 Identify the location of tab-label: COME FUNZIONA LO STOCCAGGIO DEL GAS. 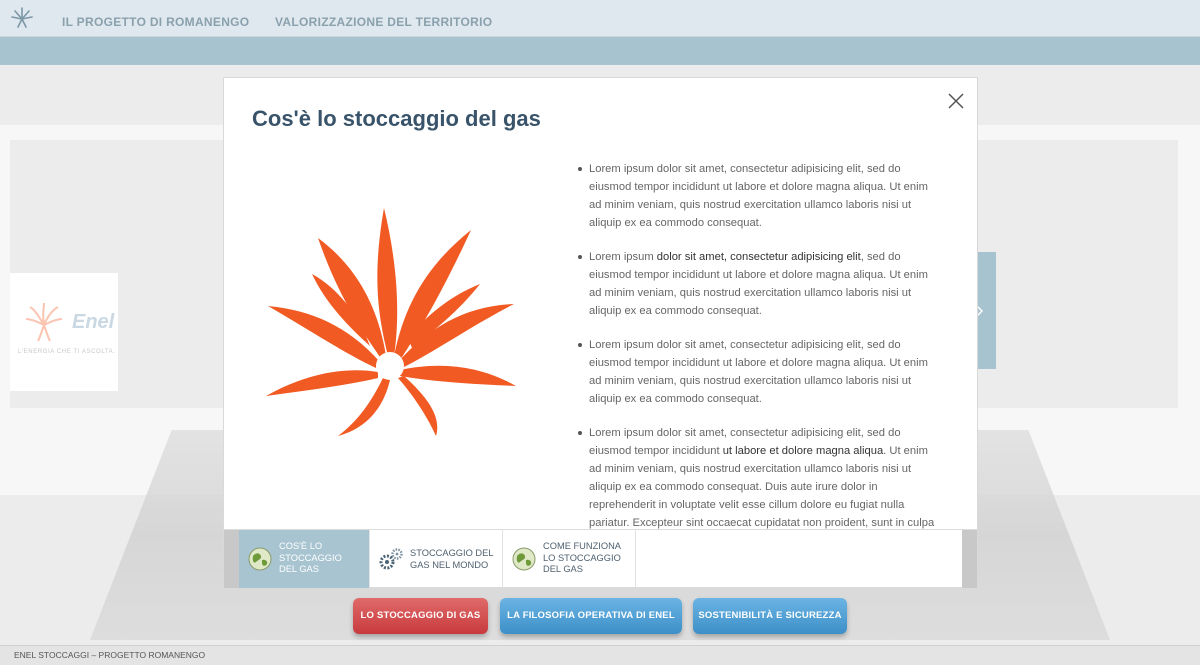
(582, 557).